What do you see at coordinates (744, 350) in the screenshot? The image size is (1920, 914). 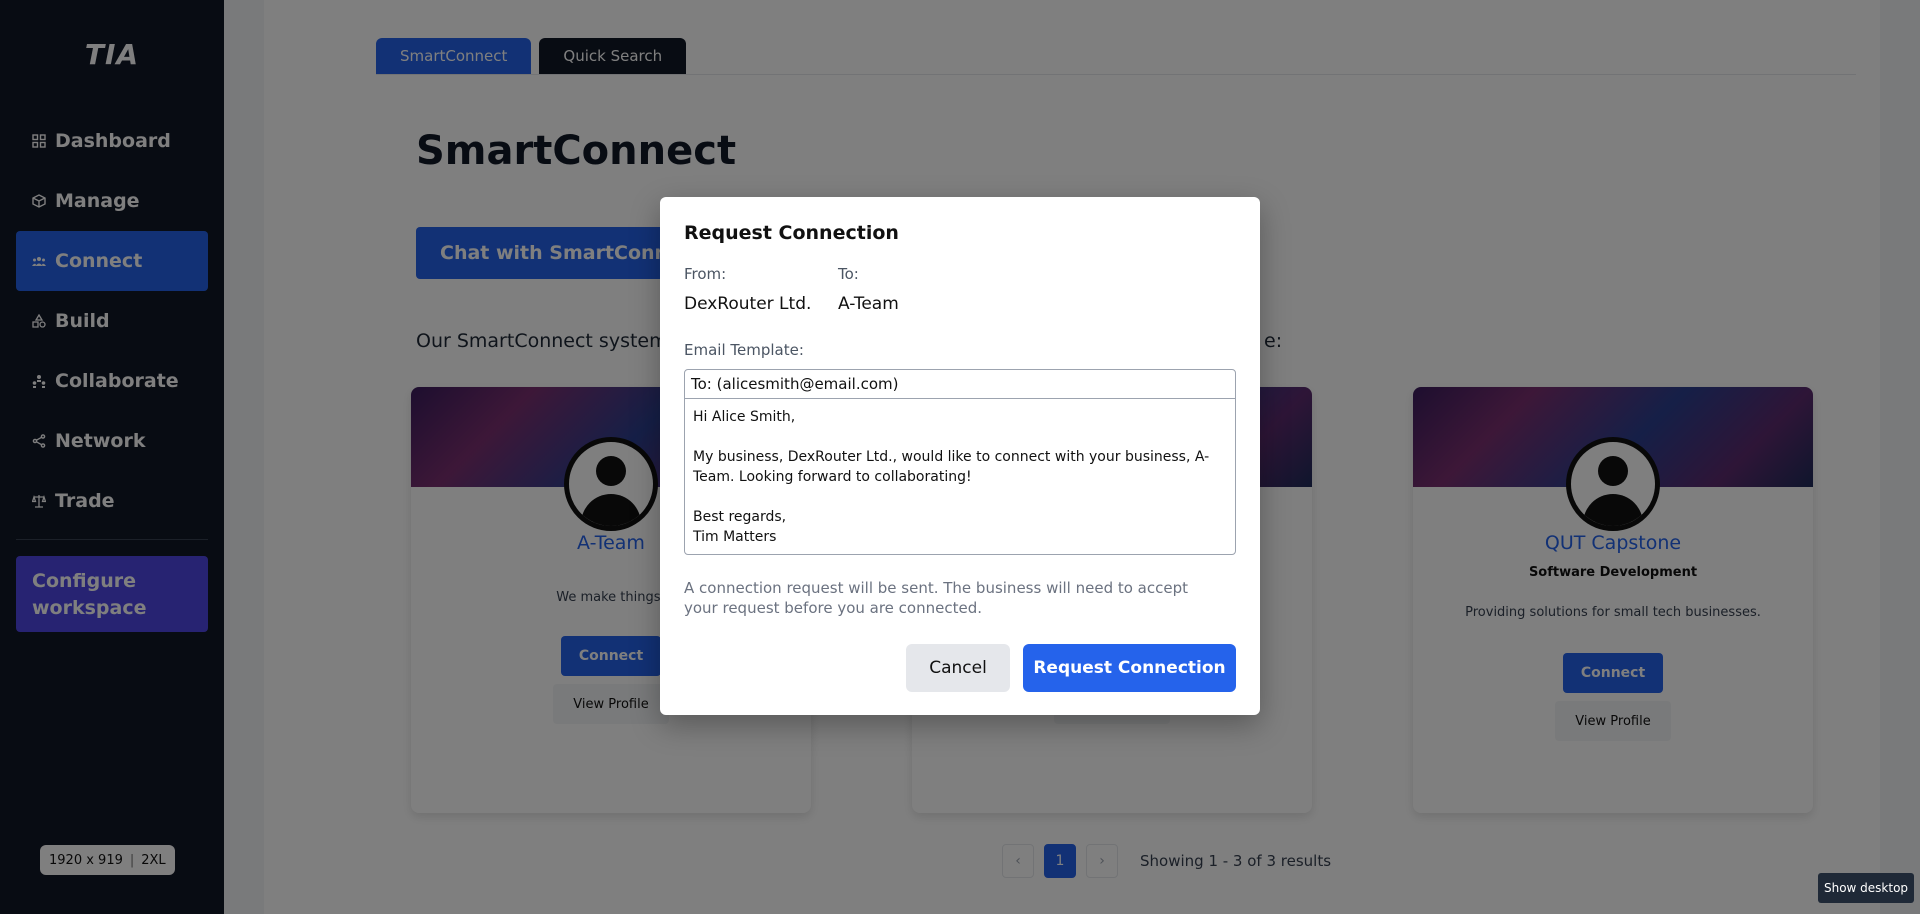 I see `email-template-label: Email Template:` at bounding box center [744, 350].